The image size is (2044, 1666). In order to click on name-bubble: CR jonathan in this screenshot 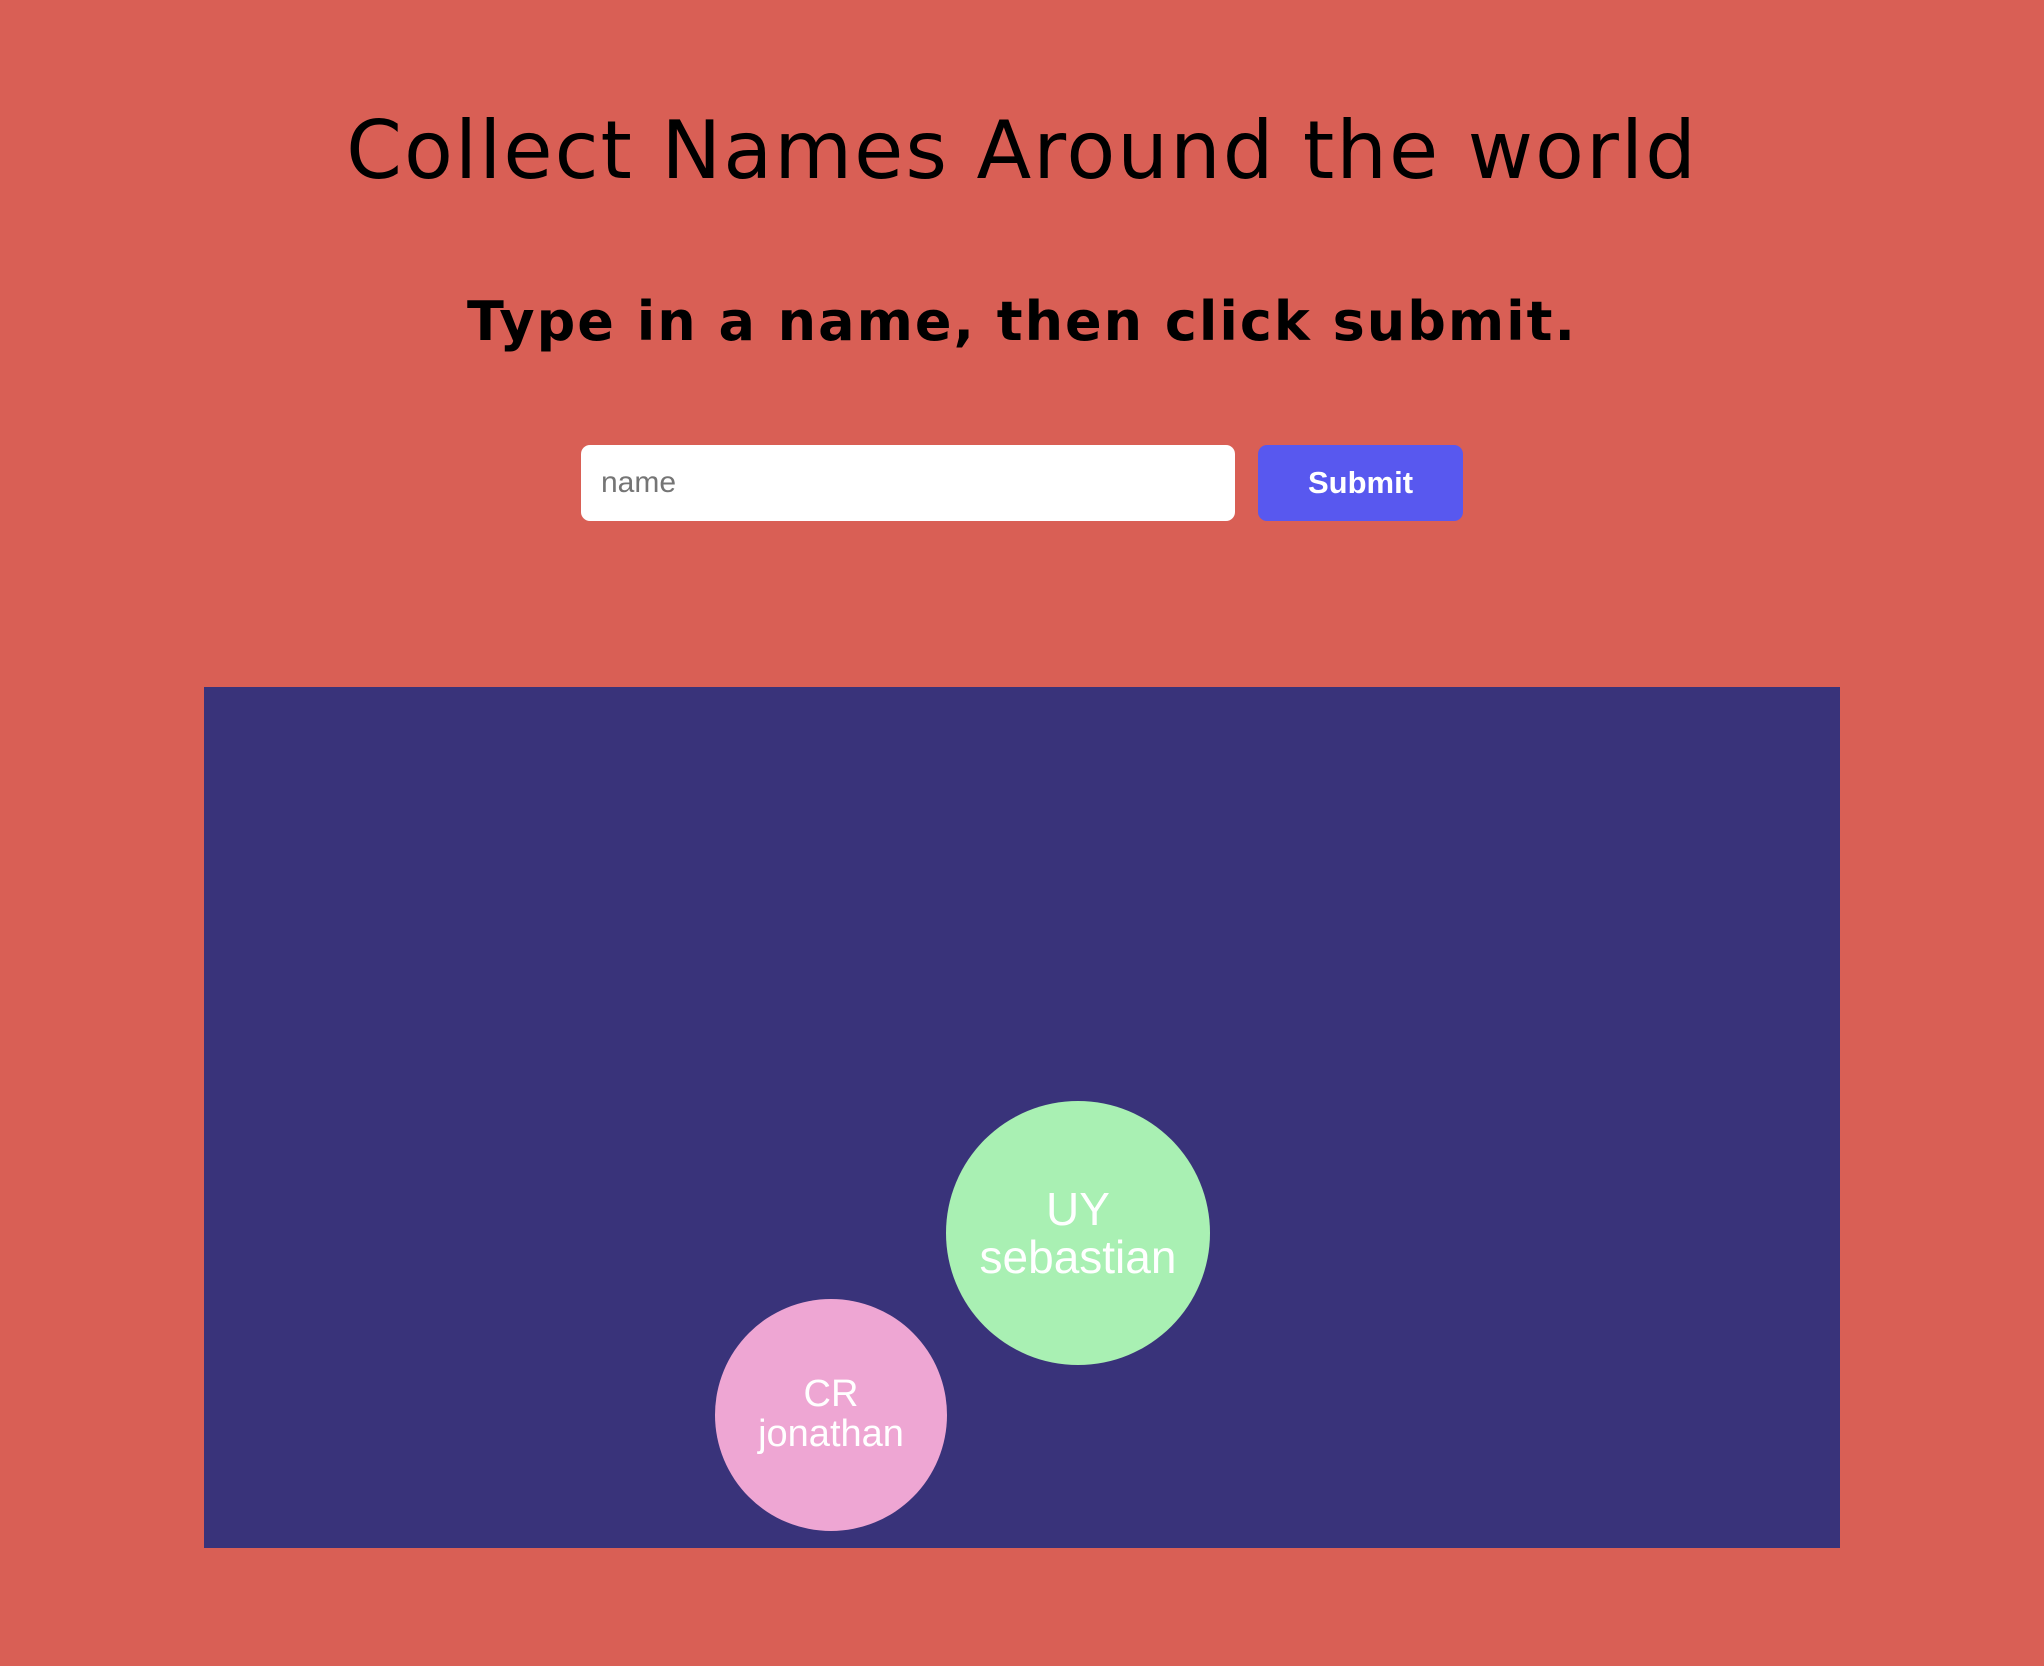, I will do `click(831, 1415)`.